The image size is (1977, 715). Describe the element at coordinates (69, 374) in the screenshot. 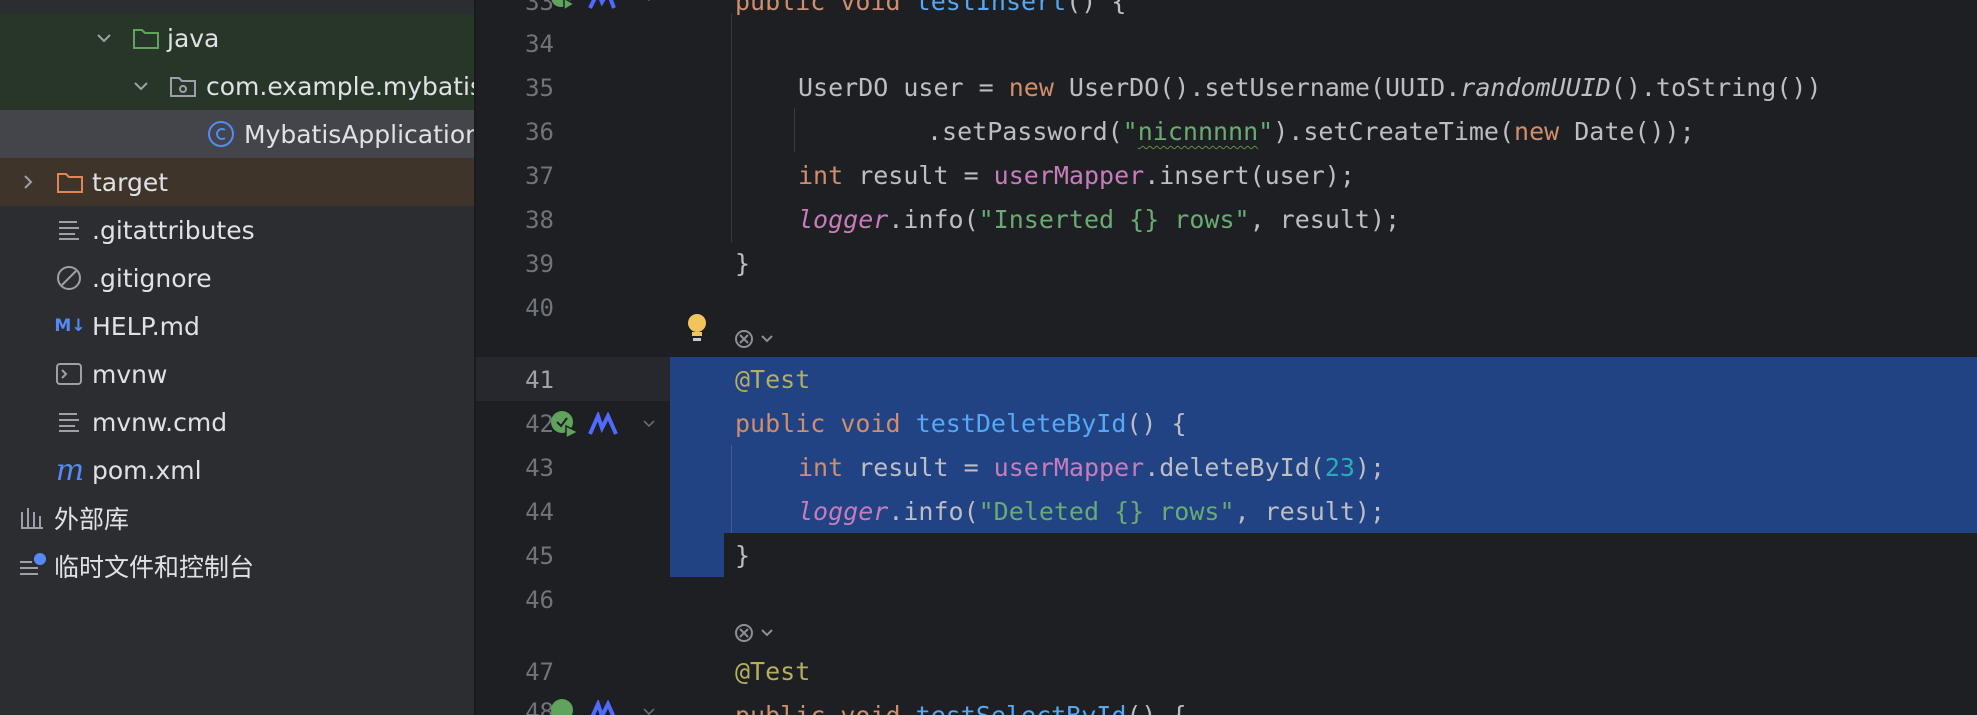

I see `shell-script-icon` at that location.